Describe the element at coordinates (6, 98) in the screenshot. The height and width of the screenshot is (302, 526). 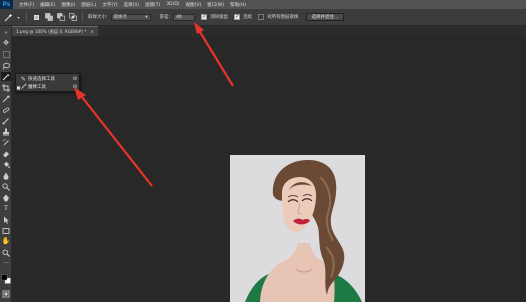
I see `eyedropper-tool-icon` at that location.